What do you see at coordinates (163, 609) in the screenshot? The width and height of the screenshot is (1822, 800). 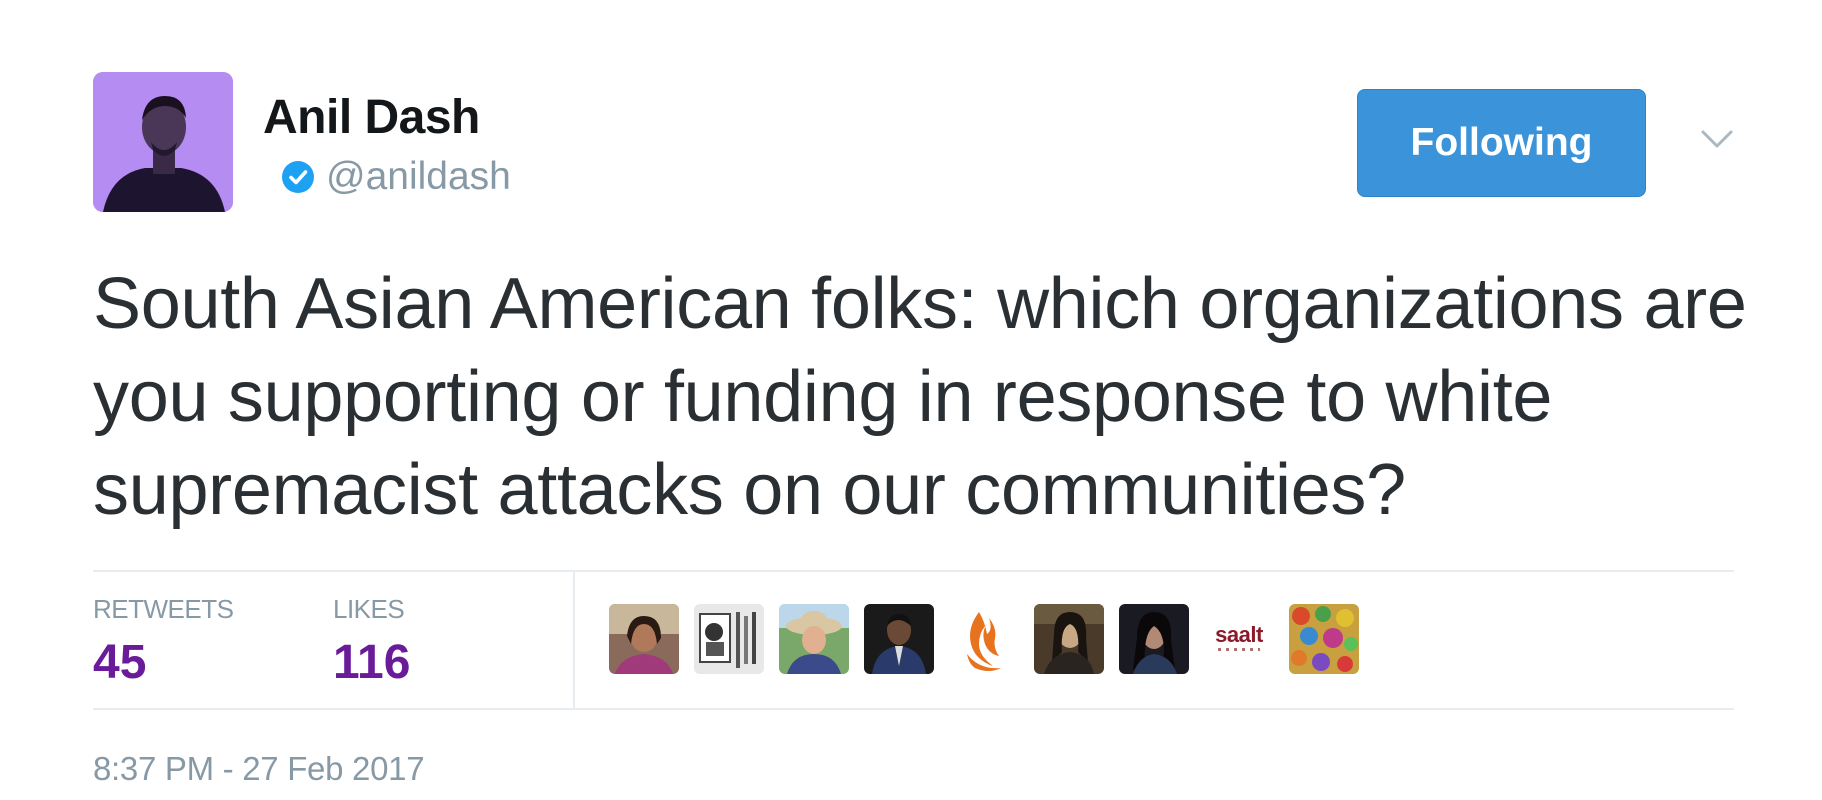 I see `retweets-label: RETWEETS` at bounding box center [163, 609].